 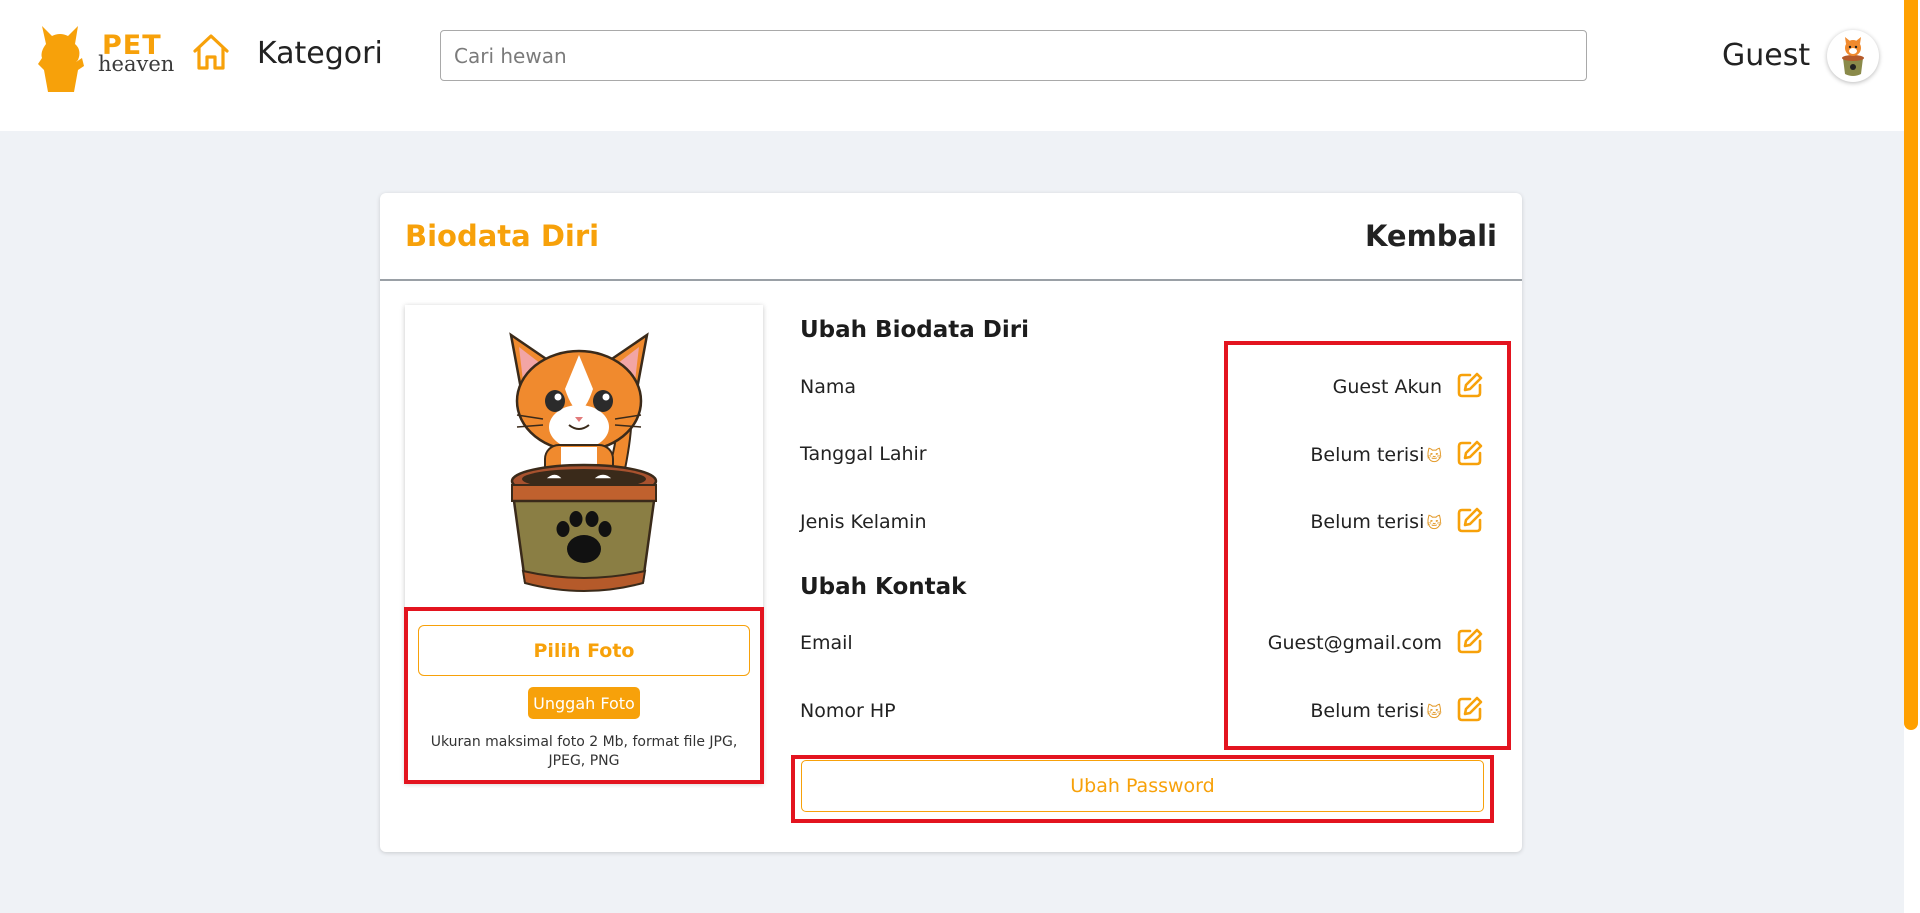 I want to click on avatar, so click(x=1853, y=56).